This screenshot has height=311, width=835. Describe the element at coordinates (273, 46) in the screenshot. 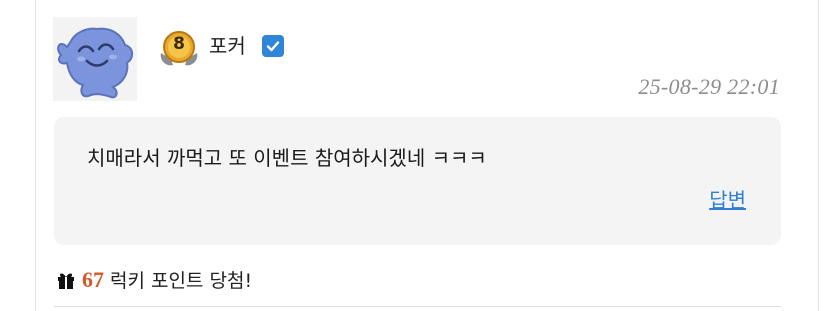

I see `verified-check-icon` at that location.